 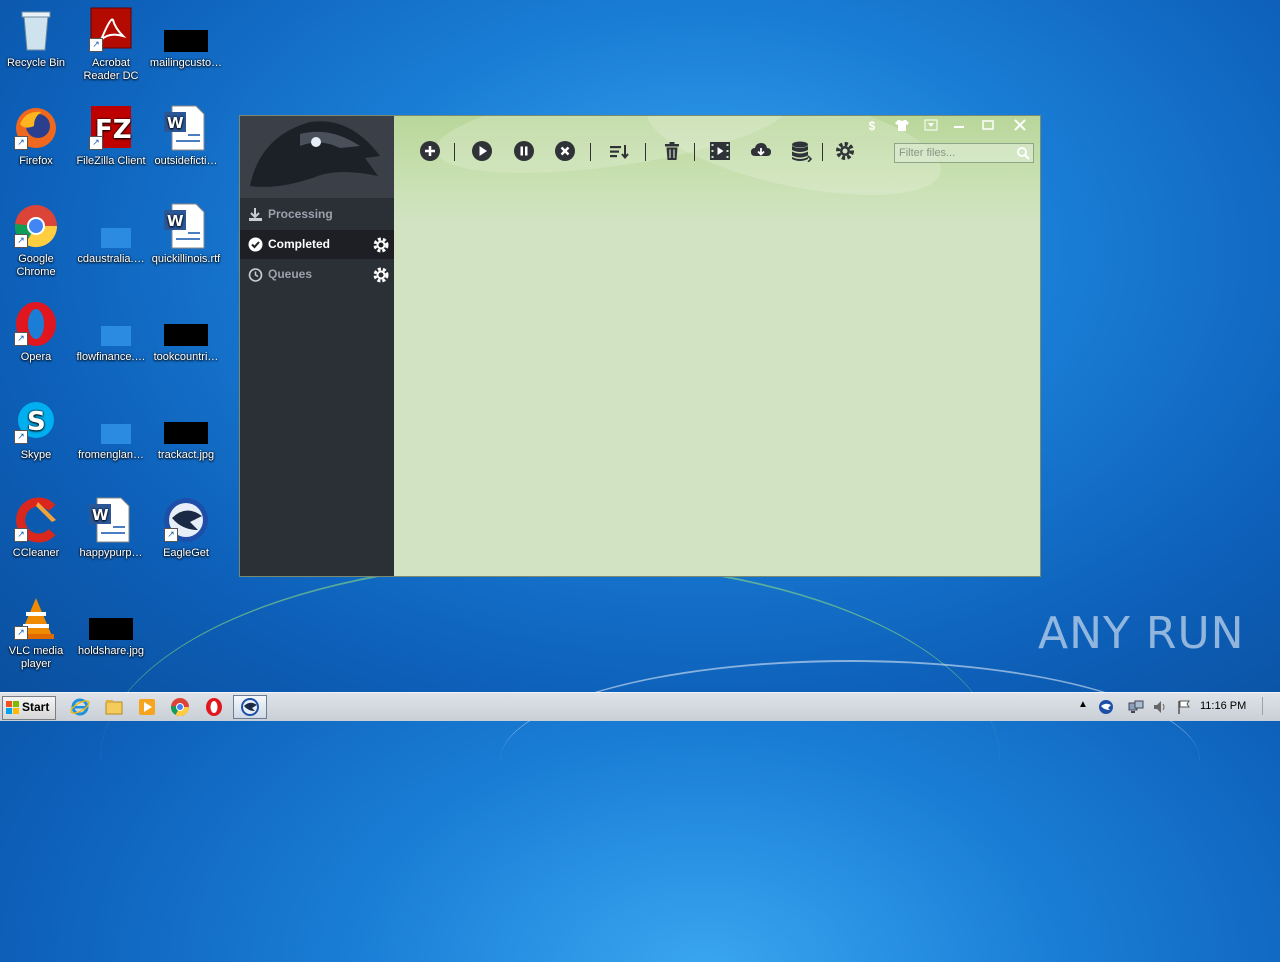 I want to click on desktop-icon-vlc: ↗ VLC media player, so click(x=37, y=632).